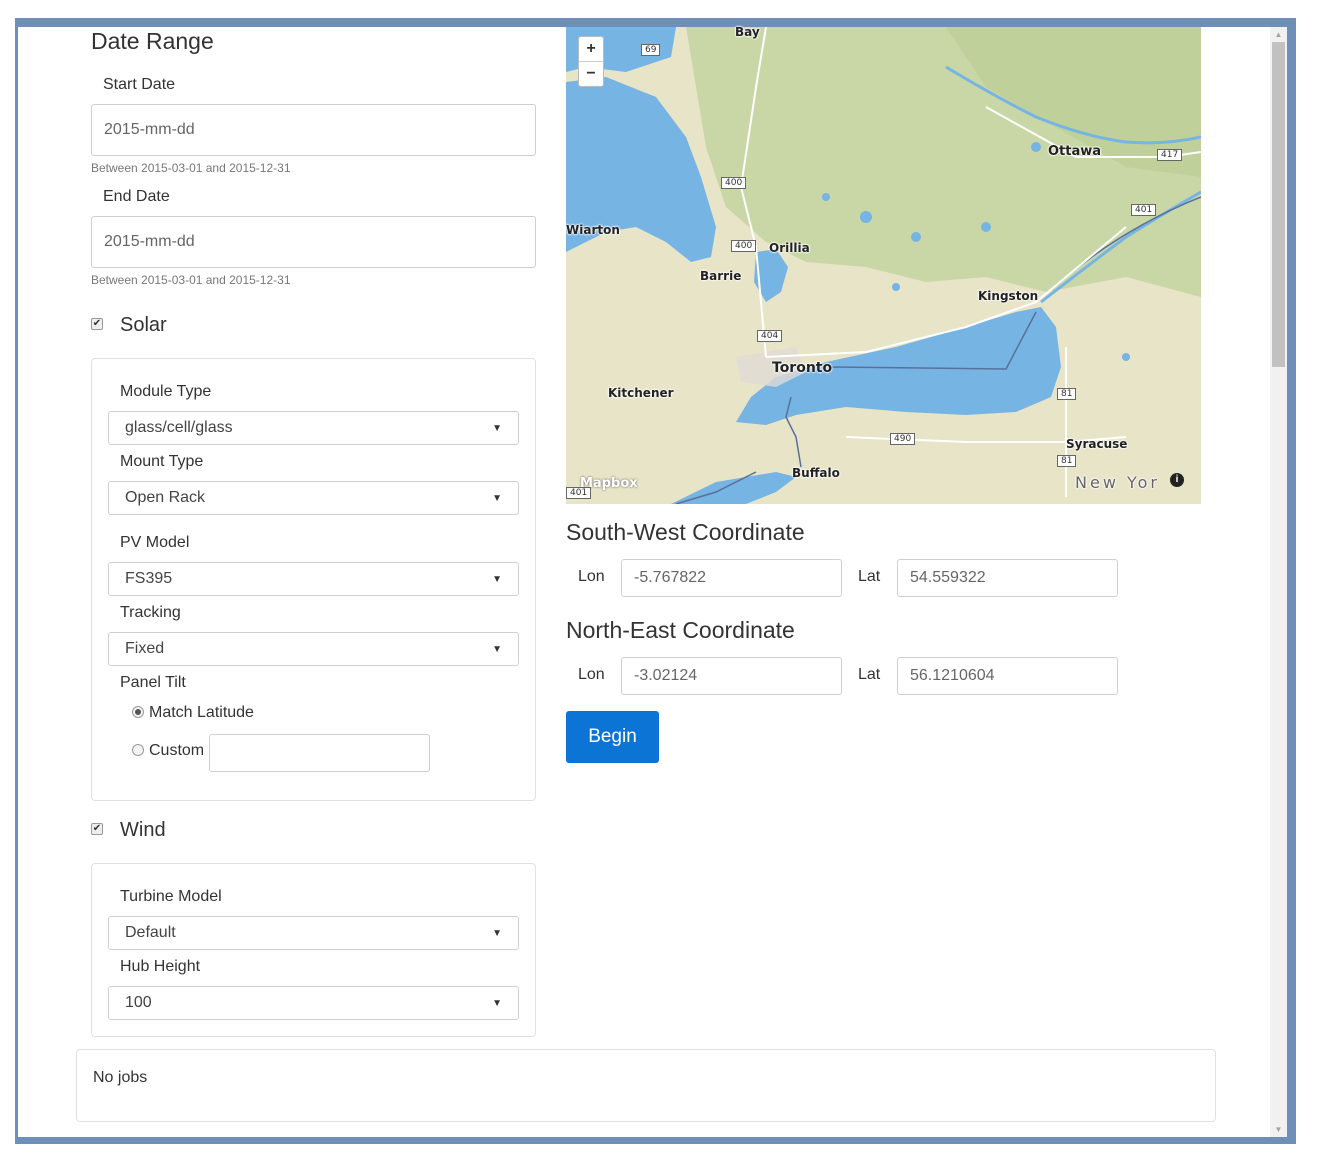  What do you see at coordinates (1278, 582) in the screenshot?
I see `vertical-scrollbar: ▲ ▼` at bounding box center [1278, 582].